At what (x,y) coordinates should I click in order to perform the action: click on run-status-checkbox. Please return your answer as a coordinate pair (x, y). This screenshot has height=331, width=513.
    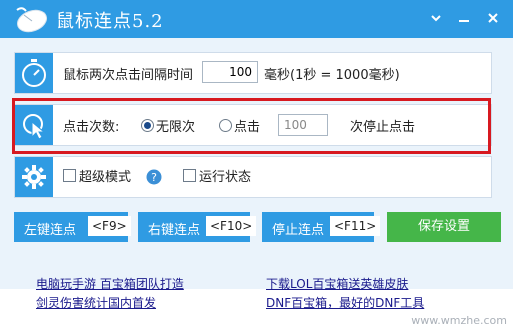
    Looking at the image, I should click on (189, 175).